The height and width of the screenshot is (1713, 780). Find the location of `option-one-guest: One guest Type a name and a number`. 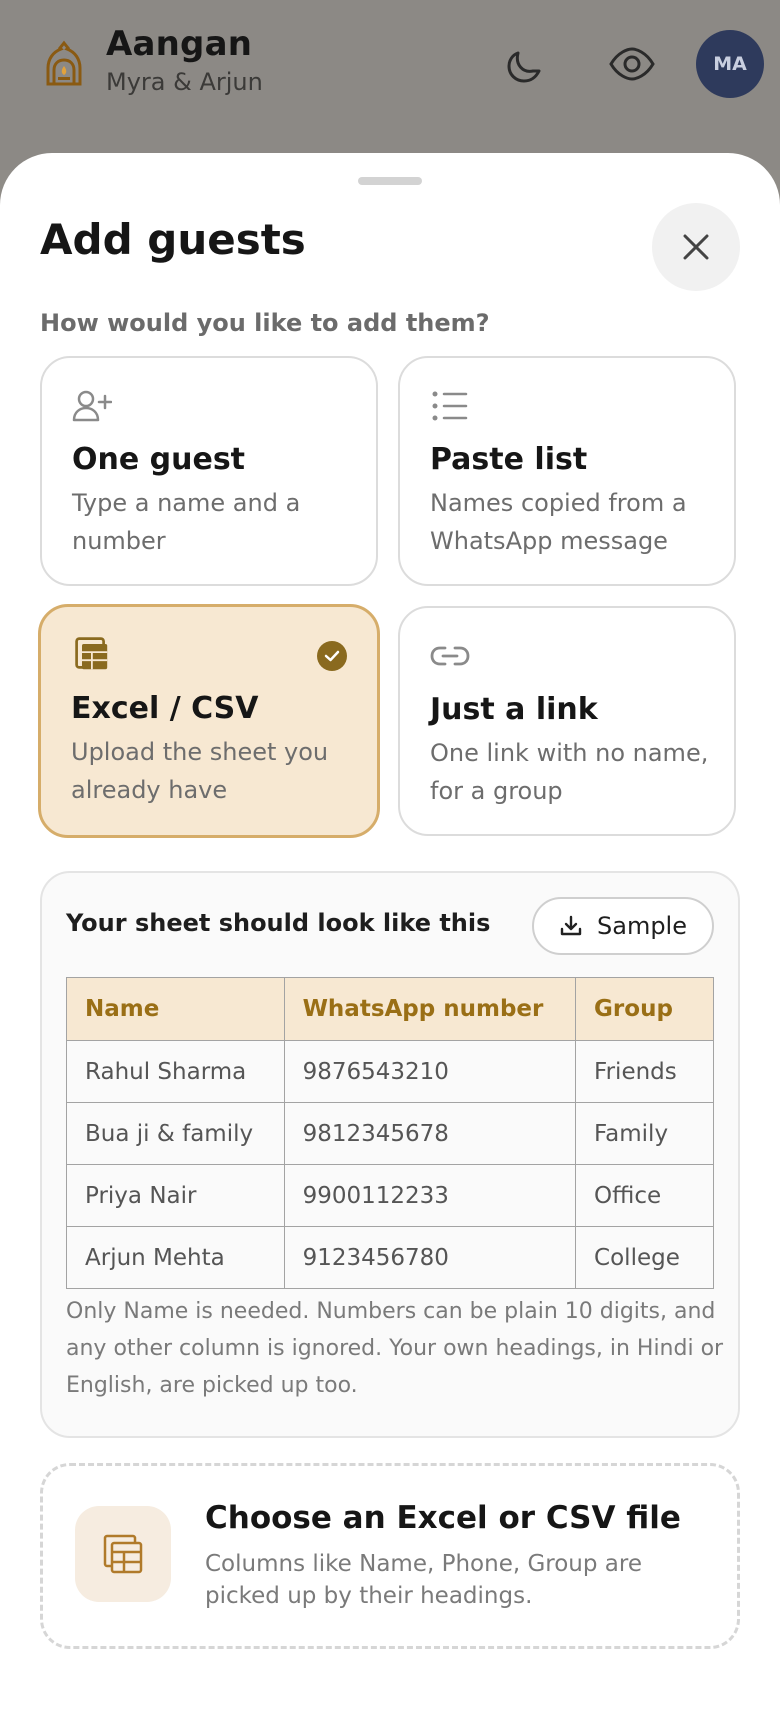

option-one-guest: One guest Type a name and a number is located at coordinates (209, 471).